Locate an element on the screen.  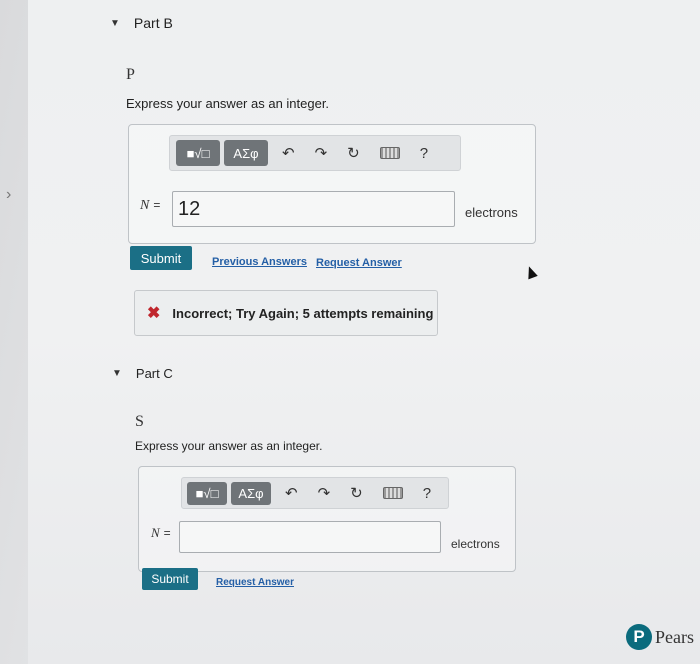
pearson-logo: P Pears is located at coordinates (660, 637).